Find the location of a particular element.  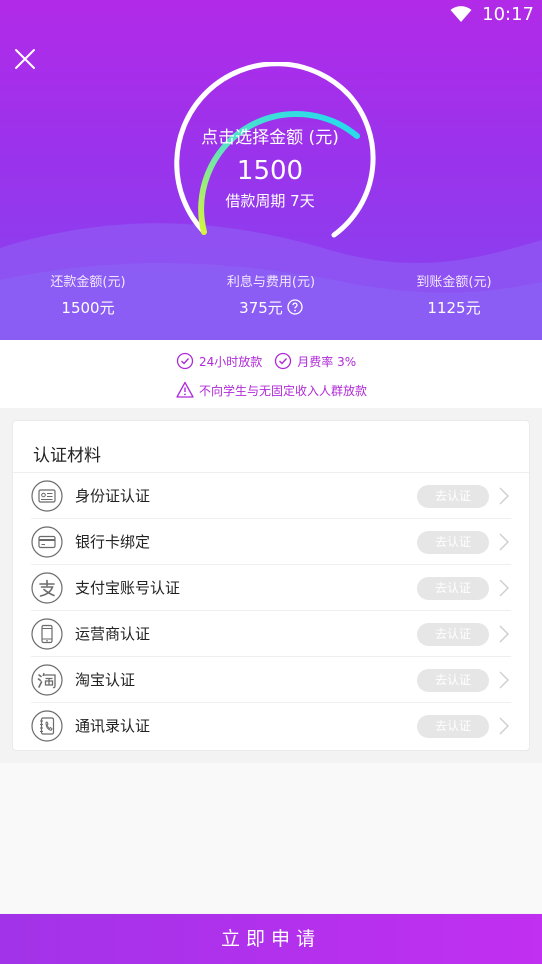

stat-label: 到账金额(元) is located at coordinates (454, 282).